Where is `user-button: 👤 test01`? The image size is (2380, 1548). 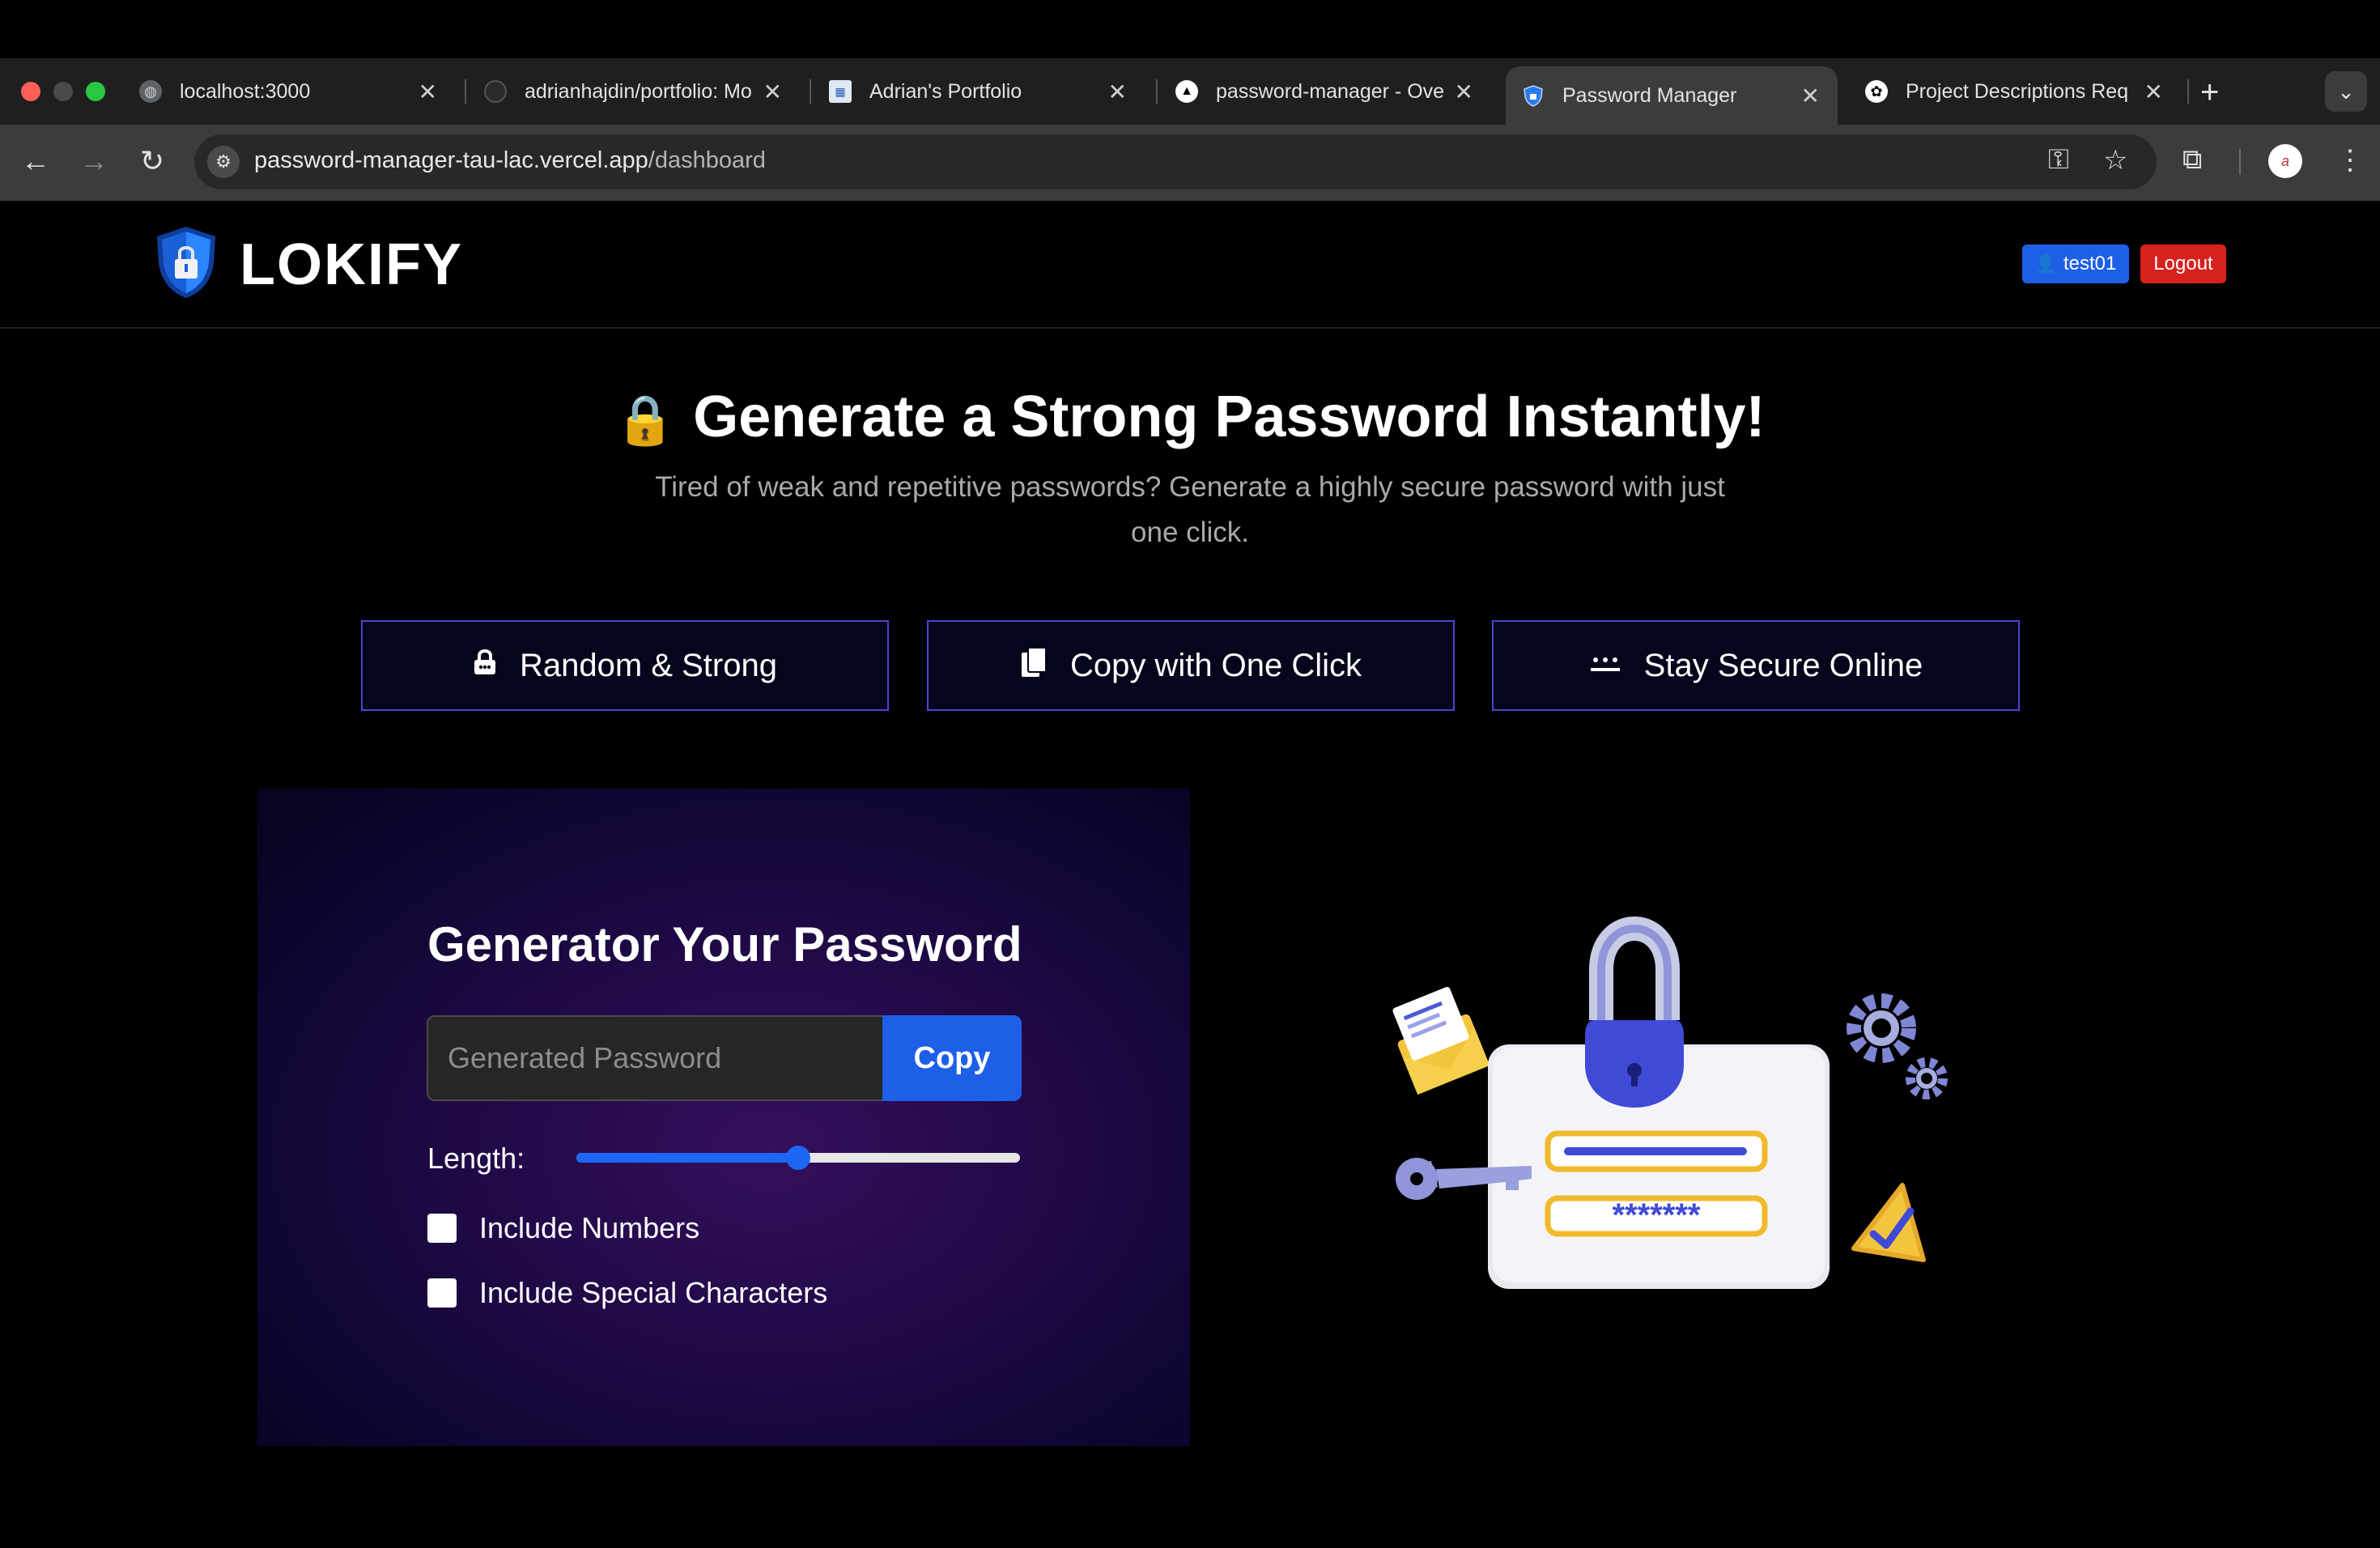
user-button: 👤 test01 is located at coordinates (2075, 264).